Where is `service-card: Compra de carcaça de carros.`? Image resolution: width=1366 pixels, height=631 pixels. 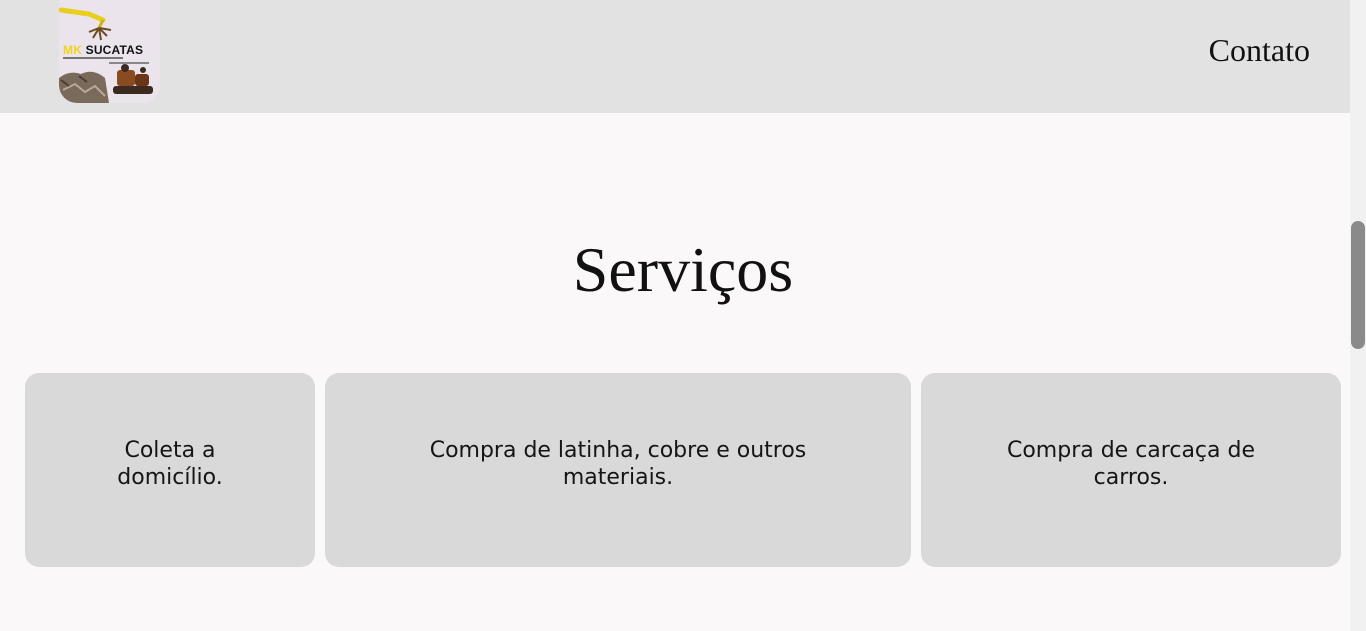
service-card: Compra de carcaça de carros. is located at coordinates (1131, 470).